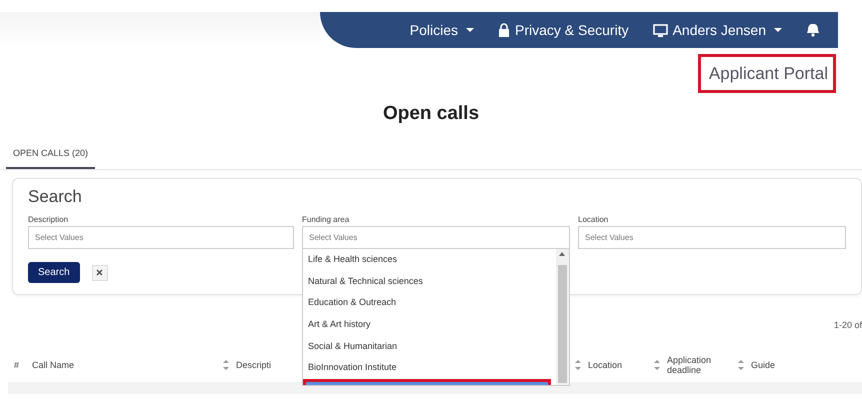  Describe the element at coordinates (848, 326) in the screenshot. I see `pagination-count: 1-20 of` at that location.